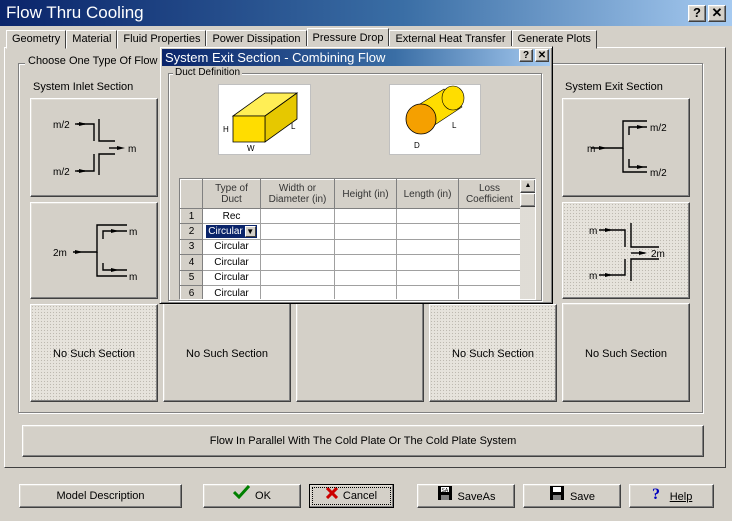  Describe the element at coordinates (658, 173) in the screenshot. I see `exit-split-bottom-label: m/2` at that location.